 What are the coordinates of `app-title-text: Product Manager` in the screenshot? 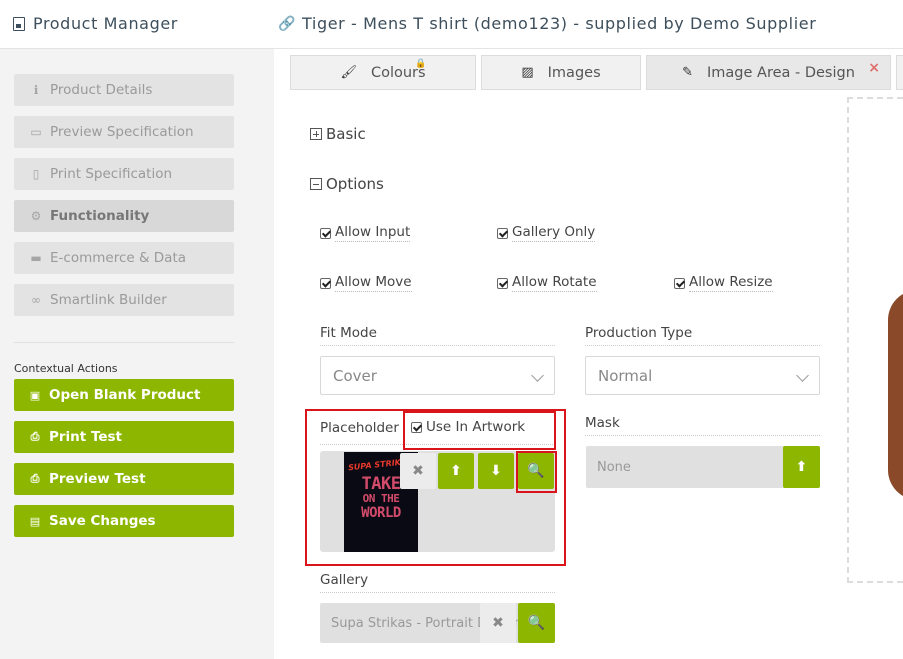 It's located at (105, 23).